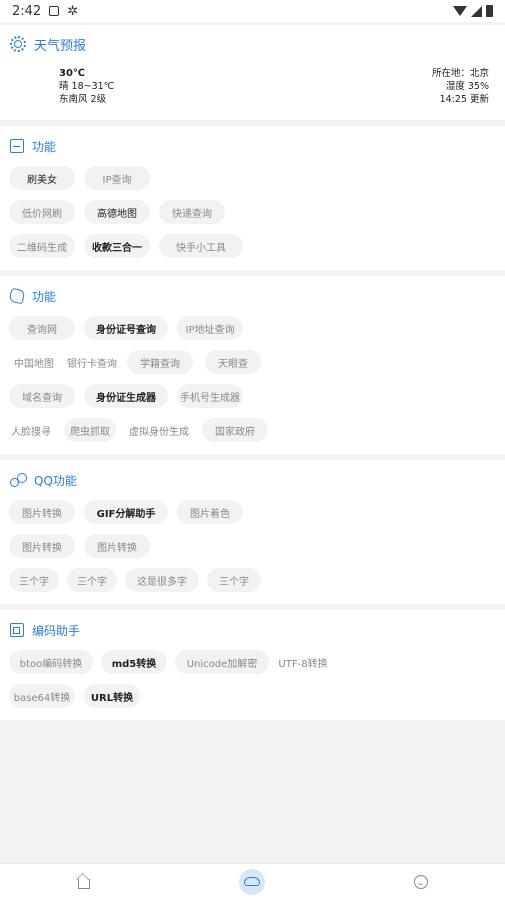 This screenshot has width=505, height=899. What do you see at coordinates (489, 11) in the screenshot?
I see `battery-icon` at bounding box center [489, 11].